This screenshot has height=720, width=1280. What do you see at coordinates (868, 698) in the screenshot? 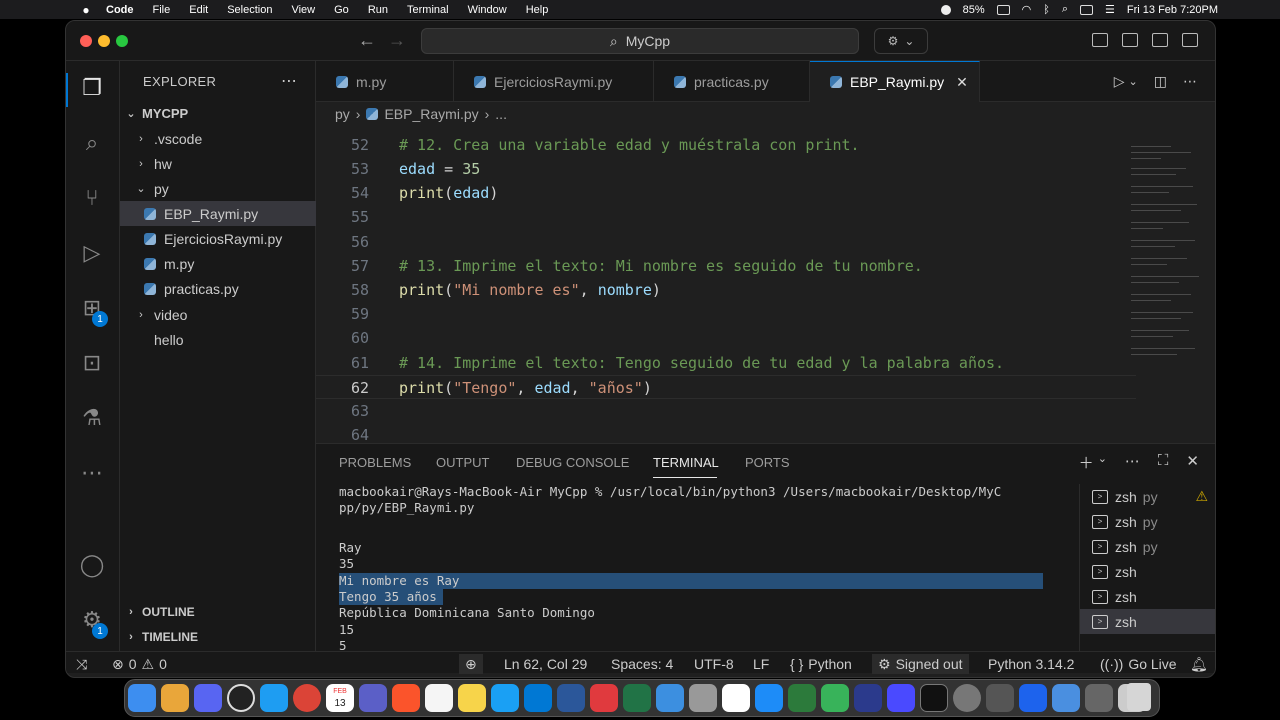
I see `proton-icon` at bounding box center [868, 698].